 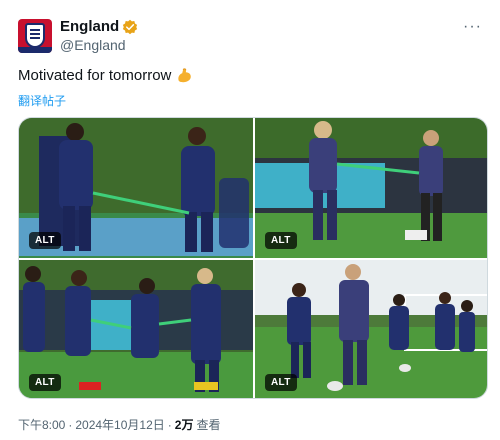 I want to click on views-count: 2万, so click(x=184, y=425).